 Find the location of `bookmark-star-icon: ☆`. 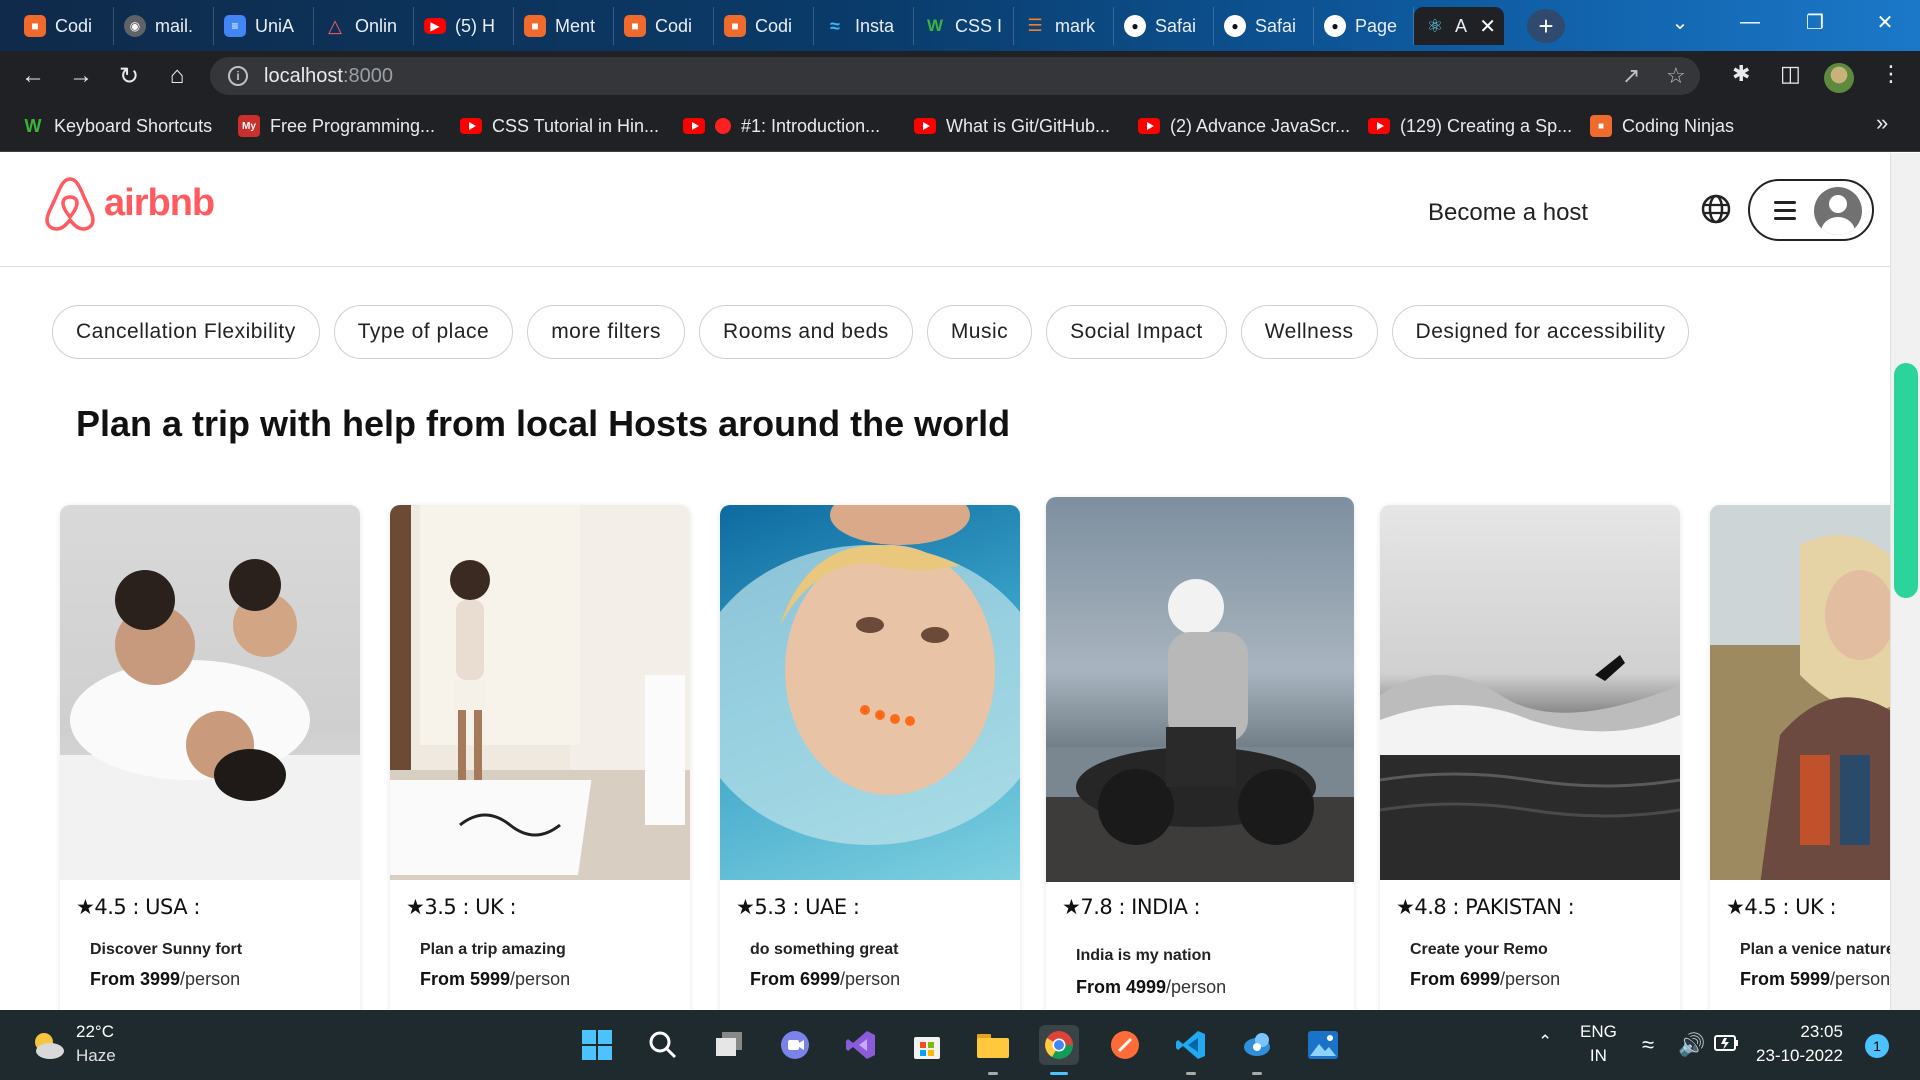

bookmark-star-icon: ☆ is located at coordinates (1676, 76).